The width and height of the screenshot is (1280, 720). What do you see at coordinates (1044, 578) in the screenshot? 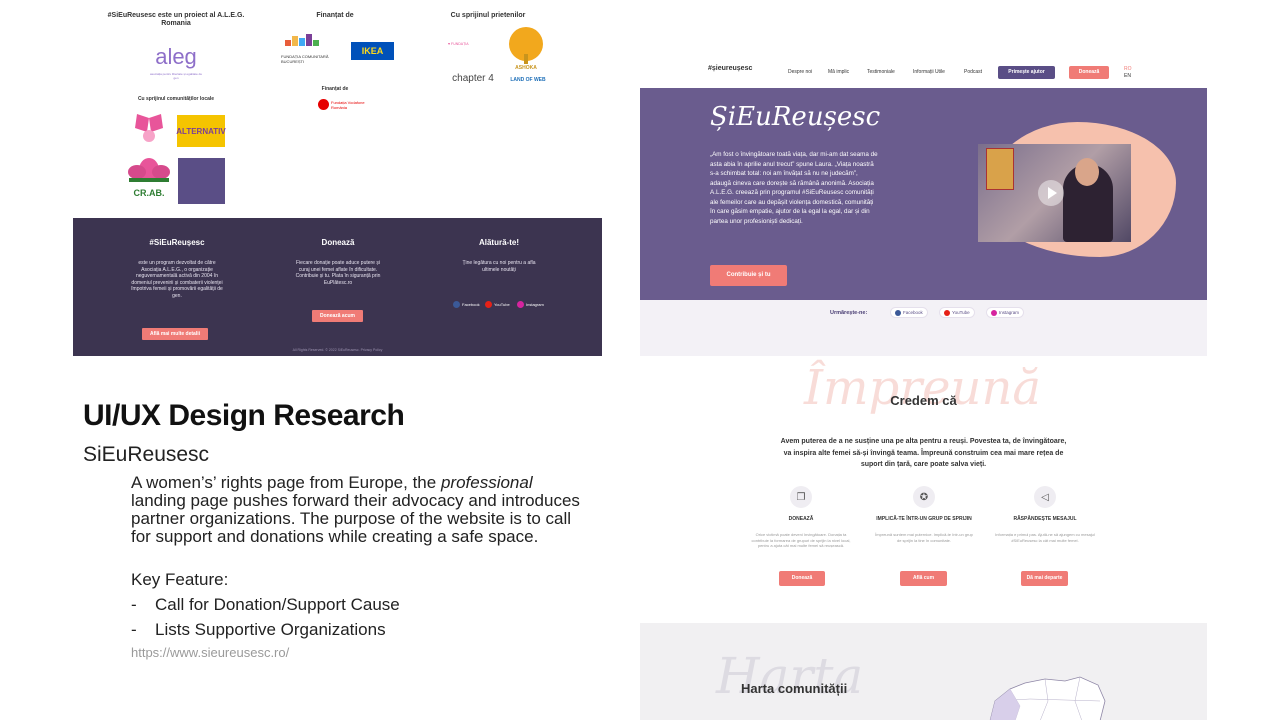
I see `spread-message-card-button: Dă mai departe` at bounding box center [1044, 578].